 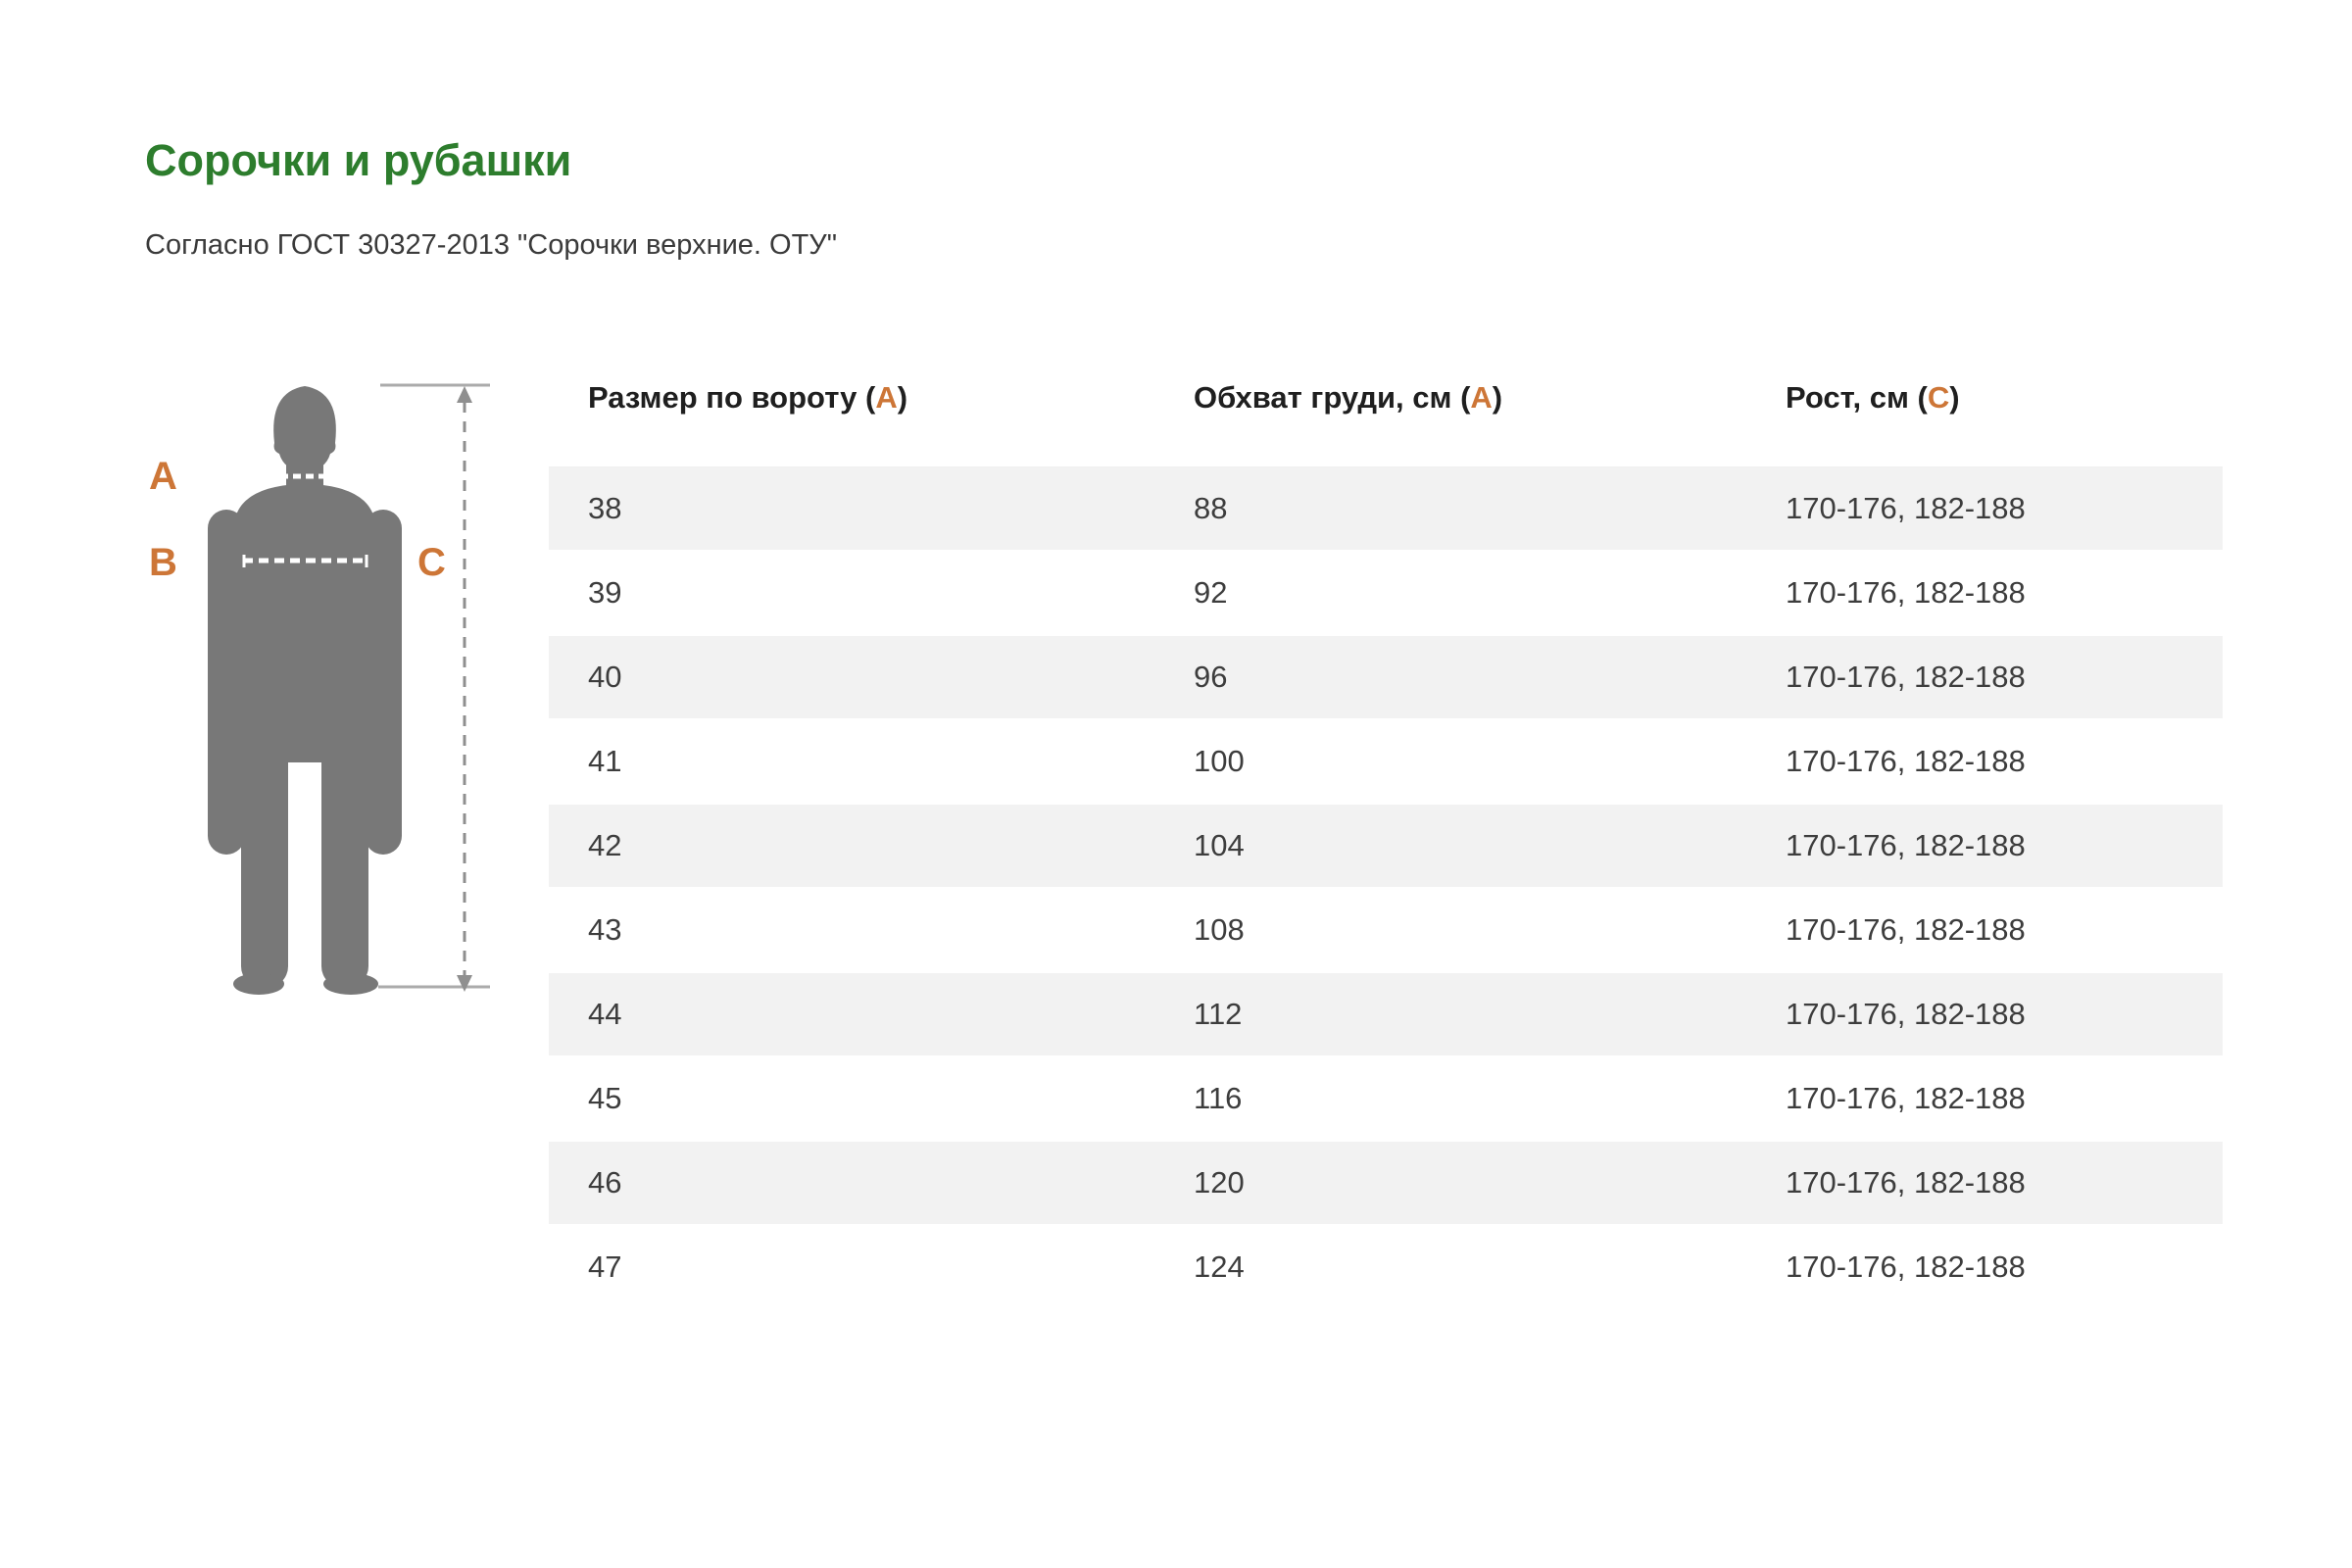 What do you see at coordinates (1386, 1014) in the screenshot?
I see `table-row: 44 112 170-176, 182-188` at bounding box center [1386, 1014].